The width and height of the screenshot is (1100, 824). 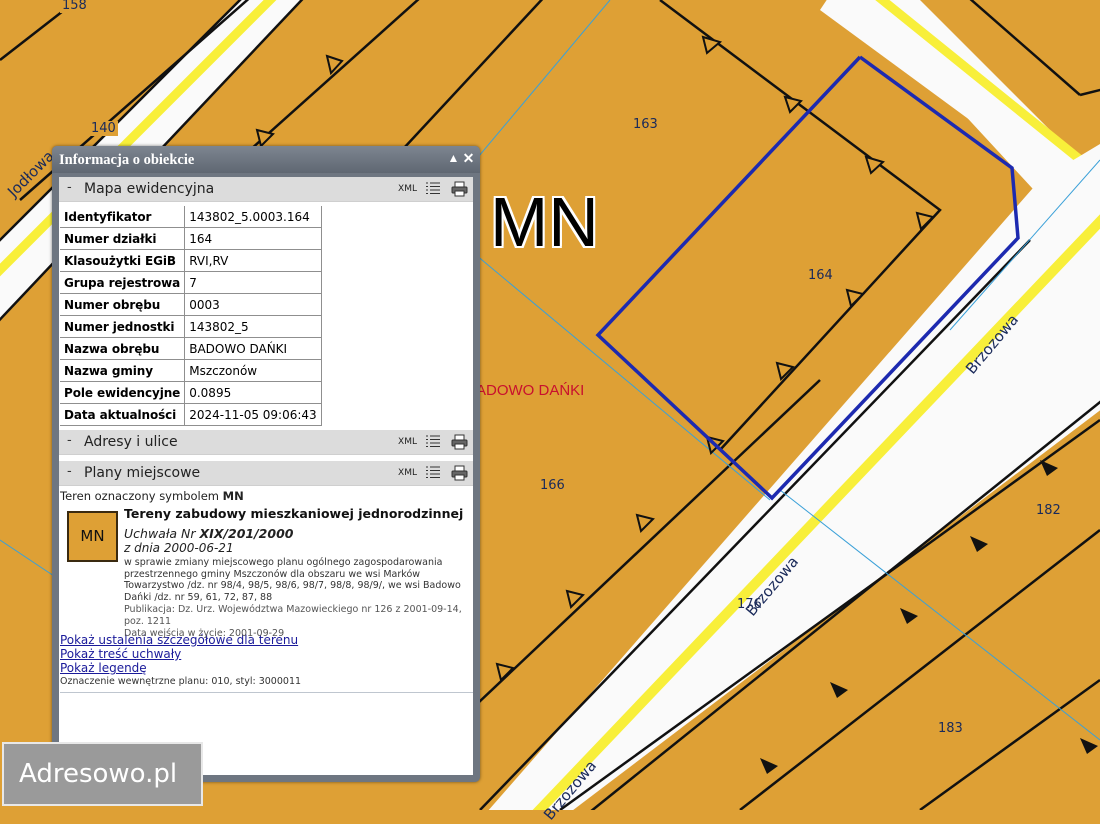 I want to click on attribute-key: Numer jednostki, so click(x=123, y=326).